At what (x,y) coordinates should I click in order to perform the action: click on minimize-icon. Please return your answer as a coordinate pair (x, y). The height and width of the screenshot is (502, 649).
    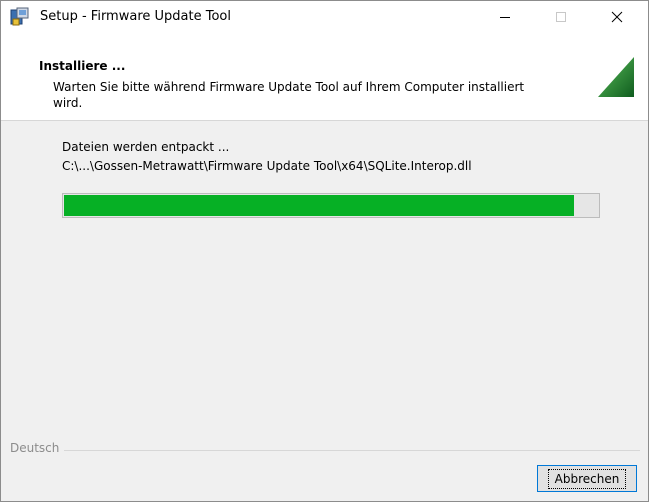
    Looking at the image, I should click on (505, 17).